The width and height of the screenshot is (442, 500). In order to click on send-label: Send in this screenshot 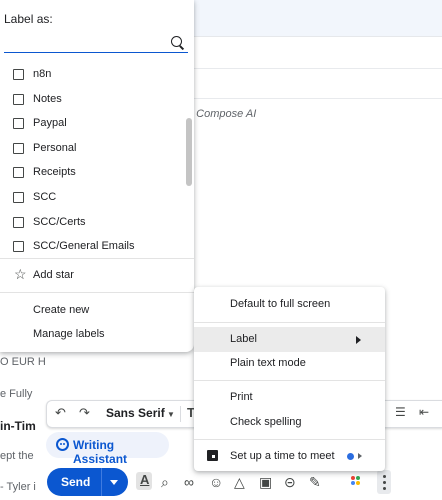, I will do `click(76, 482)`.